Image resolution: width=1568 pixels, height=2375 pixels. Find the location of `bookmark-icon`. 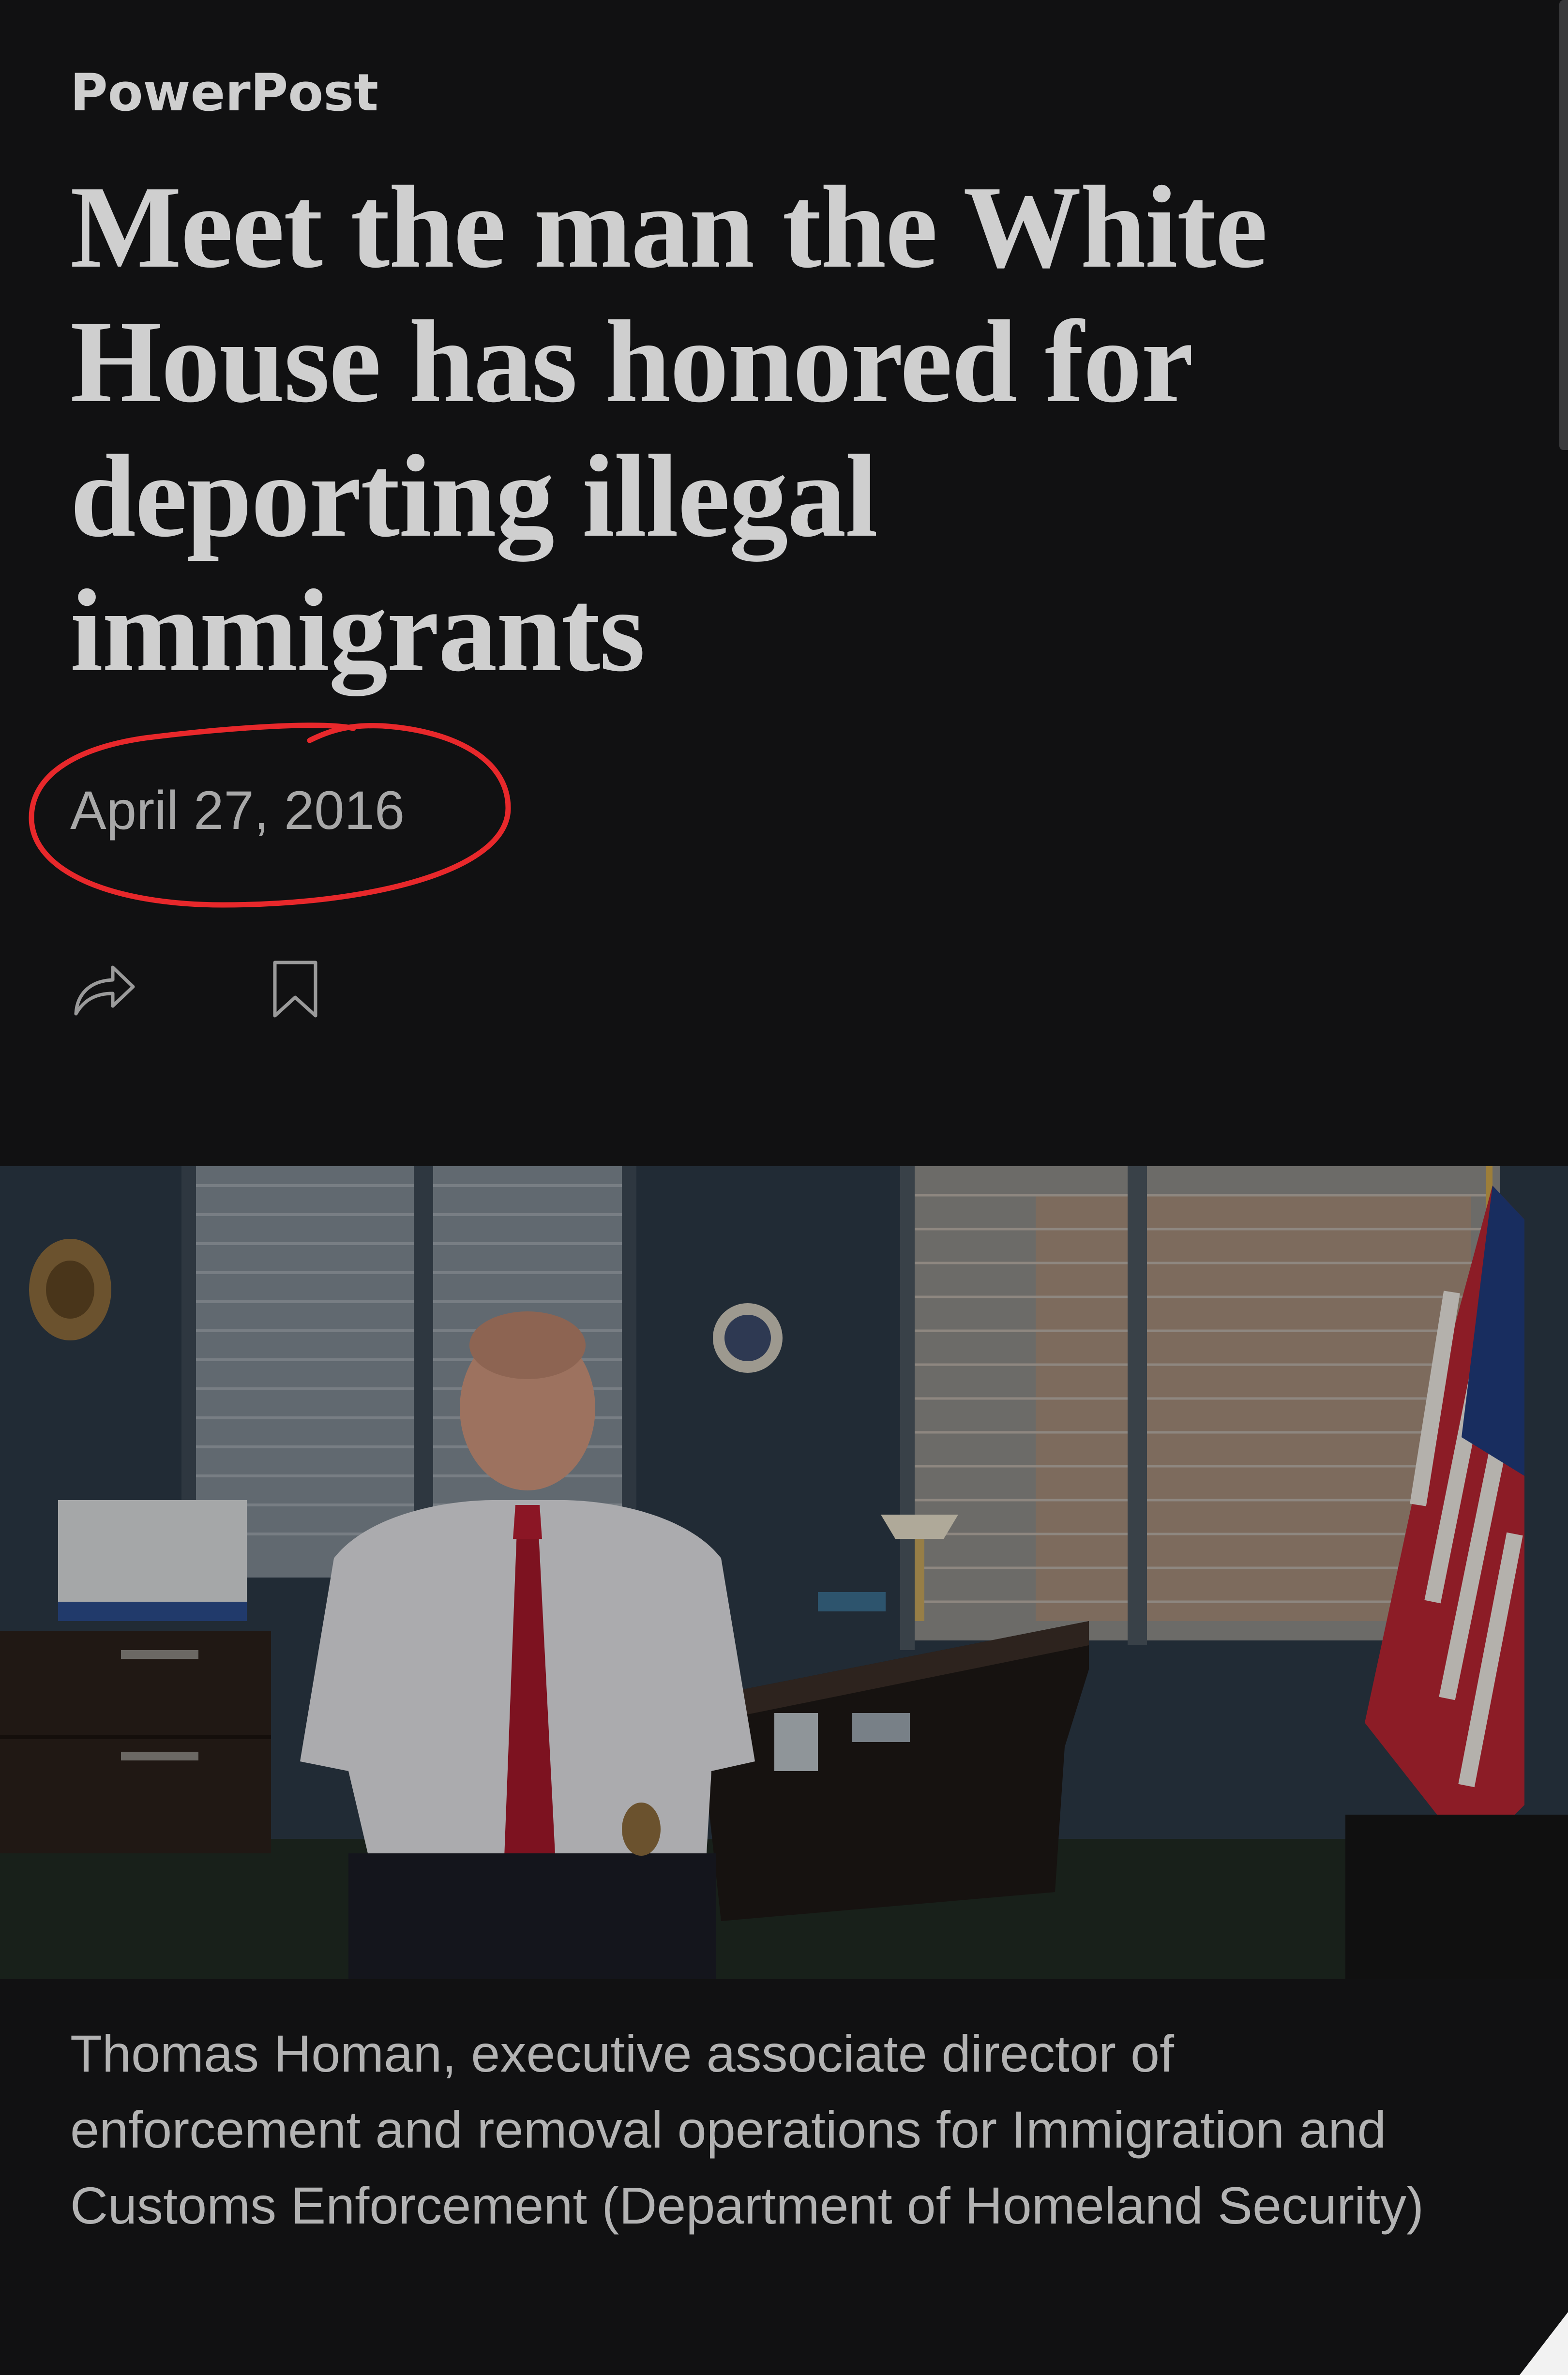

bookmark-icon is located at coordinates (295, 990).